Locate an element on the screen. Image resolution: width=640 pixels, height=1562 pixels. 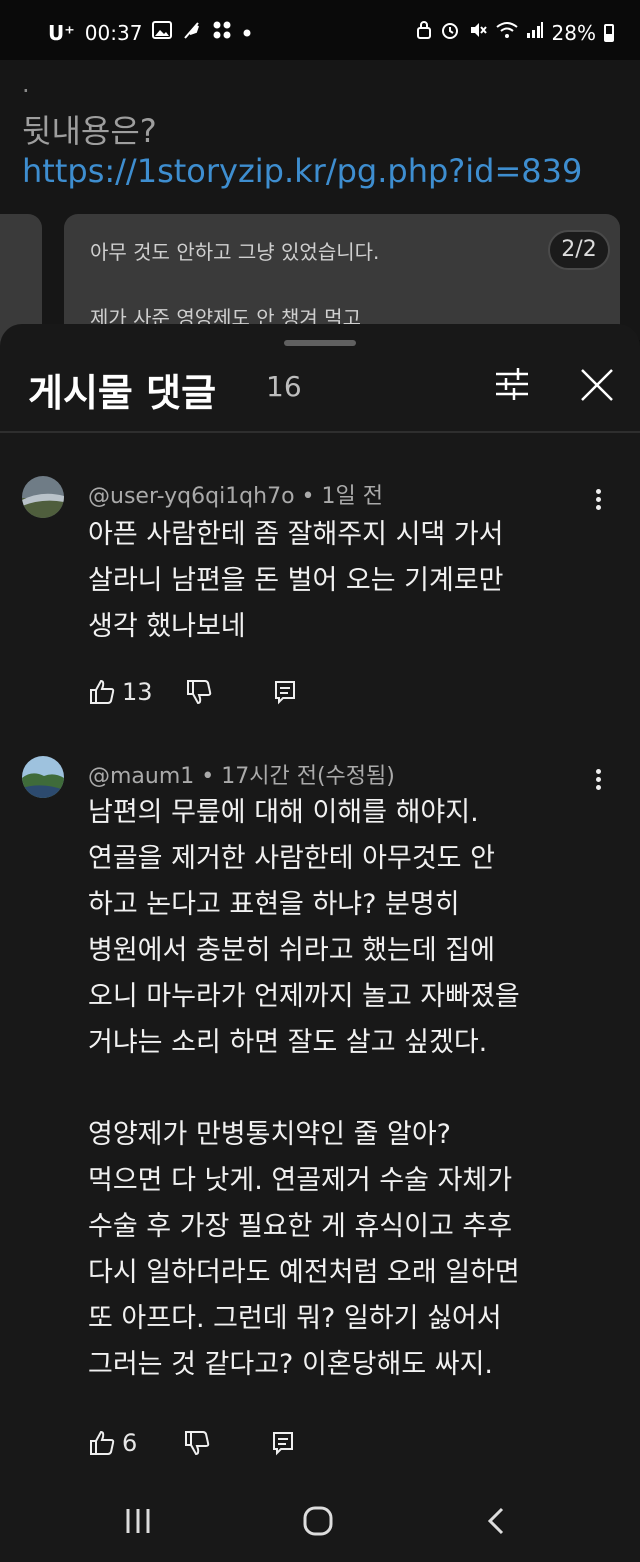
drag-handle is located at coordinates (320, 343).